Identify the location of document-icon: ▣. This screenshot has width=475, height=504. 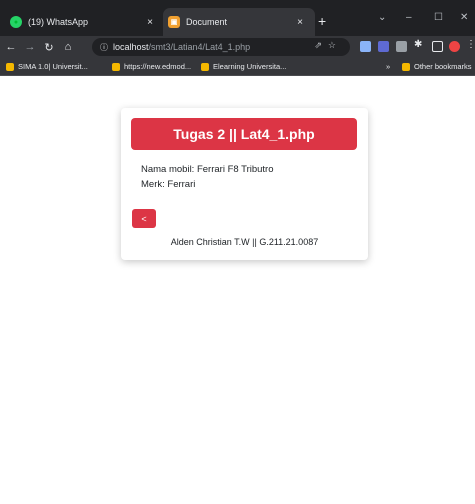
(174, 22).